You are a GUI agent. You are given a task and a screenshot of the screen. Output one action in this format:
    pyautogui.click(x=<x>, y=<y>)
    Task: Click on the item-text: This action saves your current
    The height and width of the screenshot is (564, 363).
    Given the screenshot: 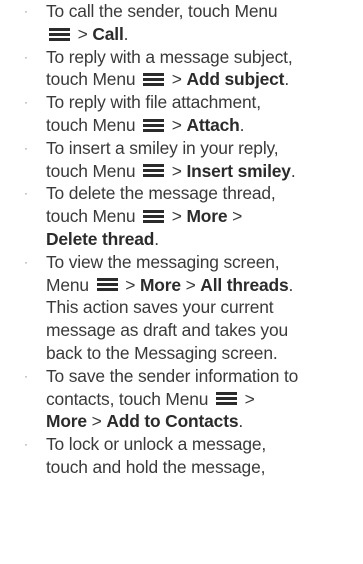 What is the action you would take?
    pyautogui.click(x=160, y=307)
    